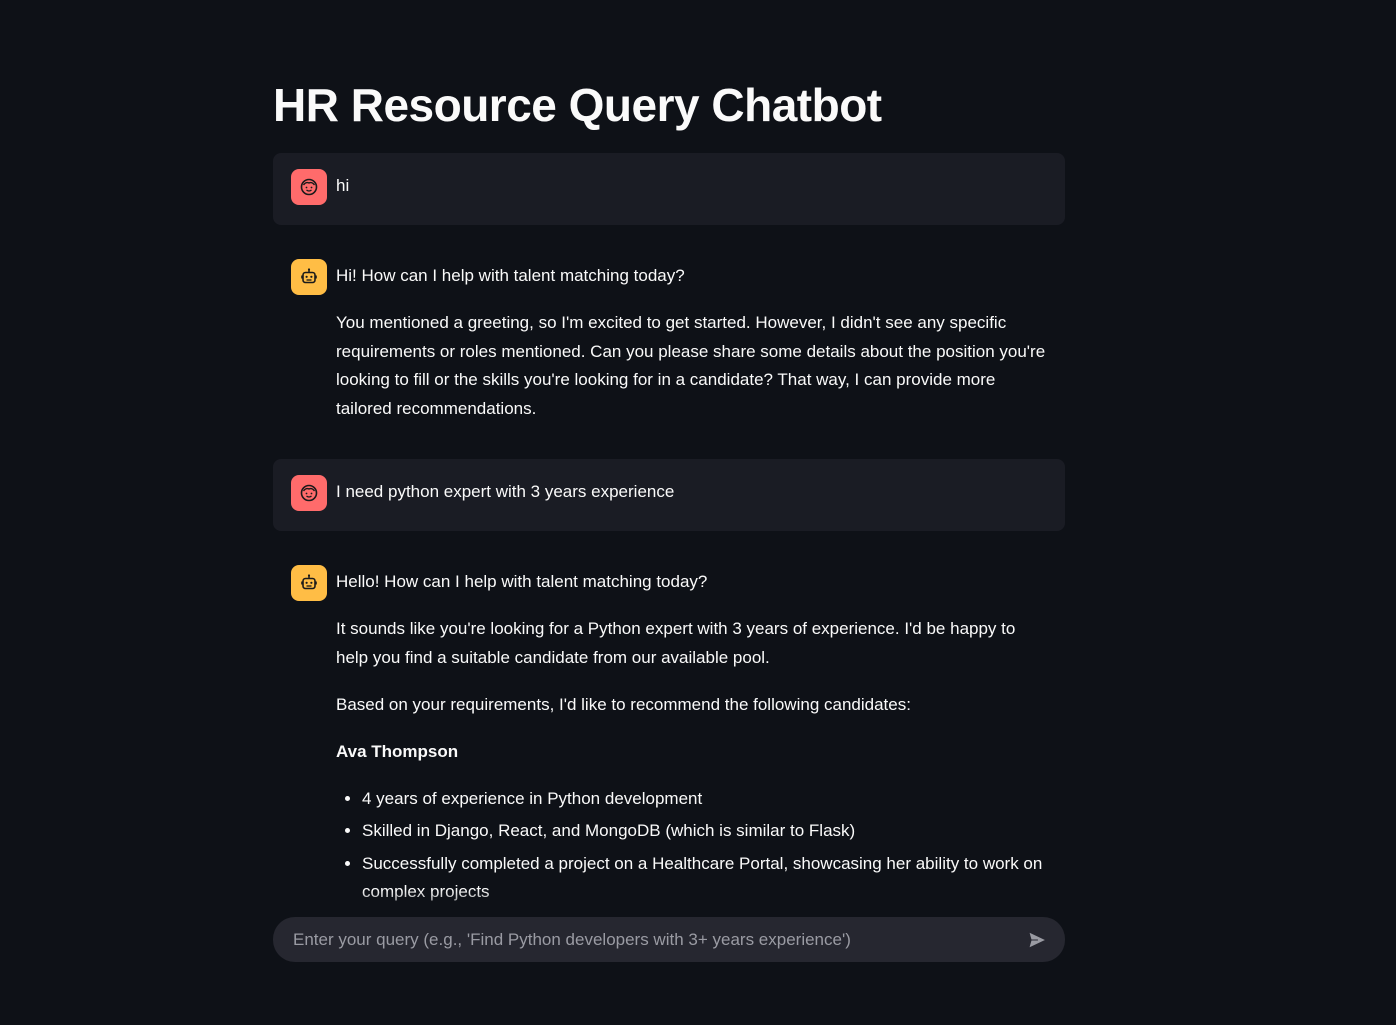 The width and height of the screenshot is (1396, 1025). I want to click on send-icon, so click(1037, 939).